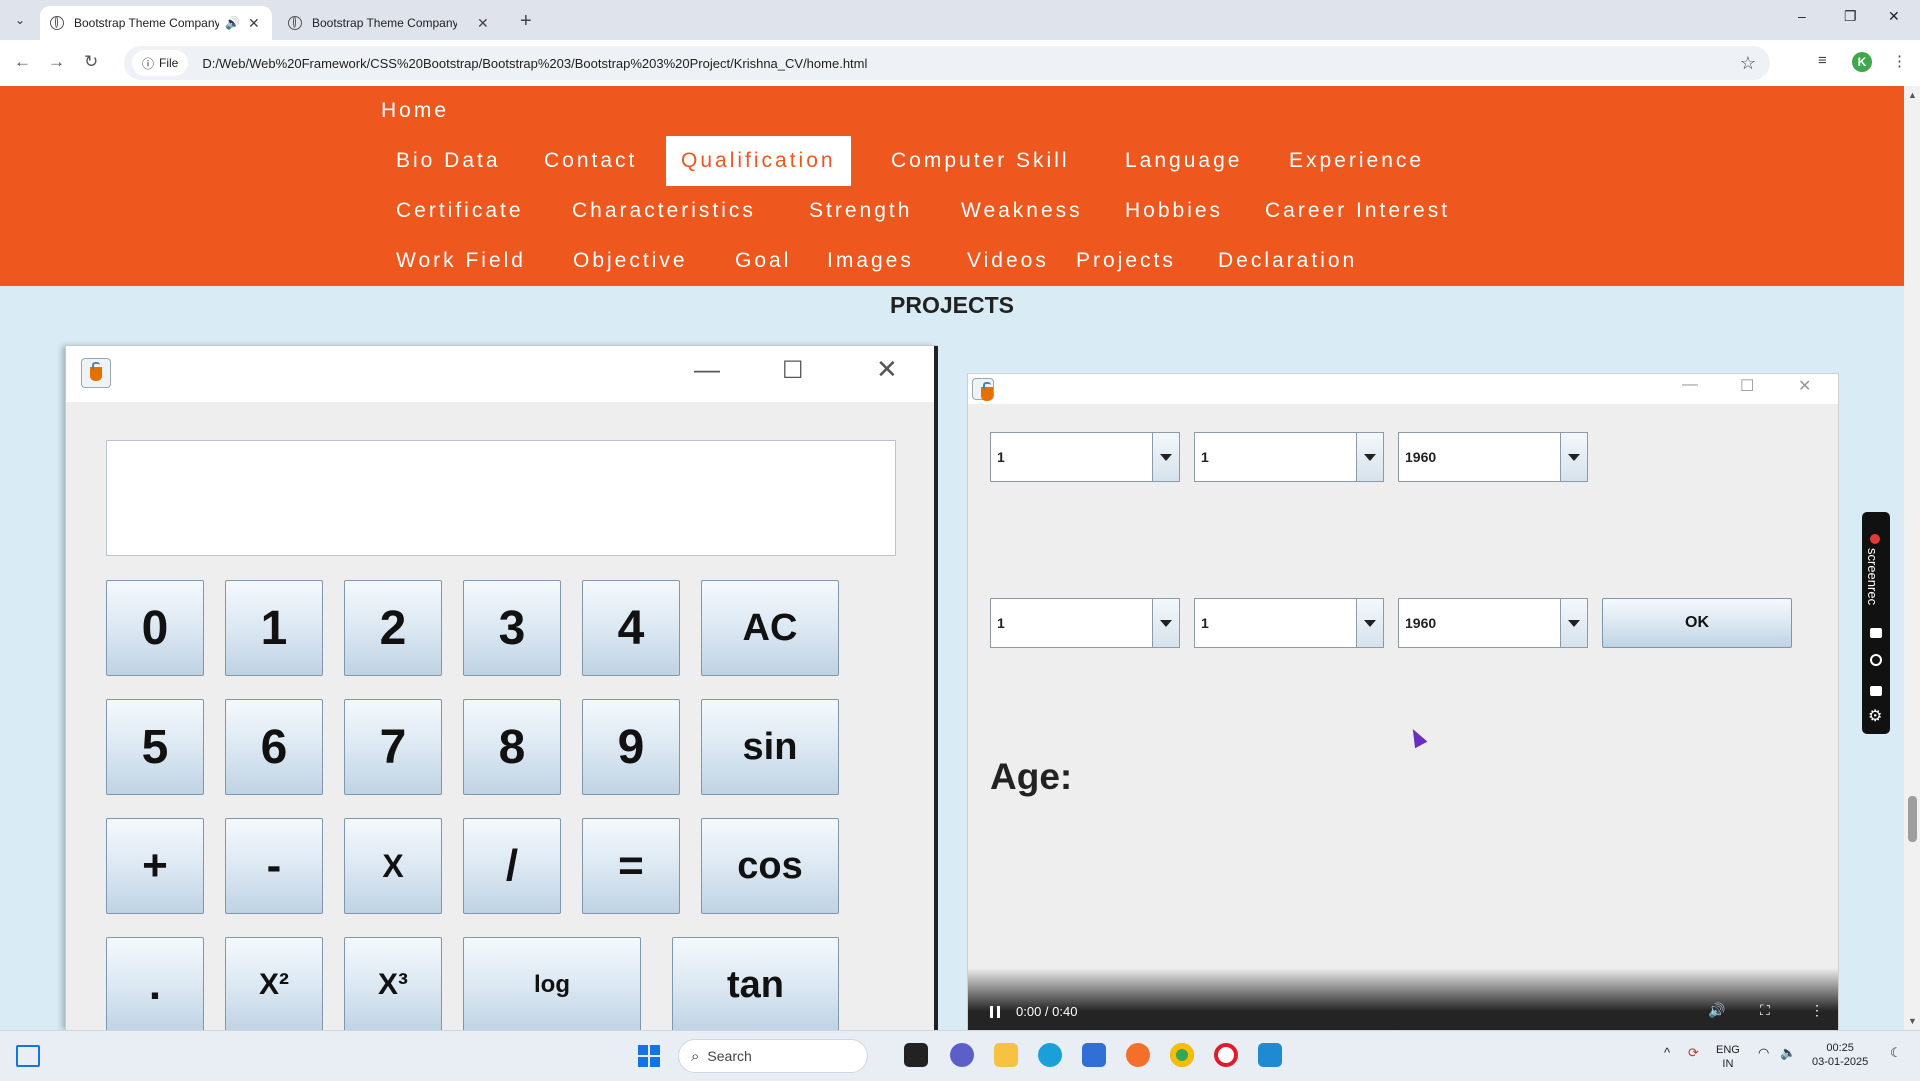 The height and width of the screenshot is (1081, 1920). What do you see at coordinates (1356, 161) in the screenshot?
I see `nav-experience: Experience` at bounding box center [1356, 161].